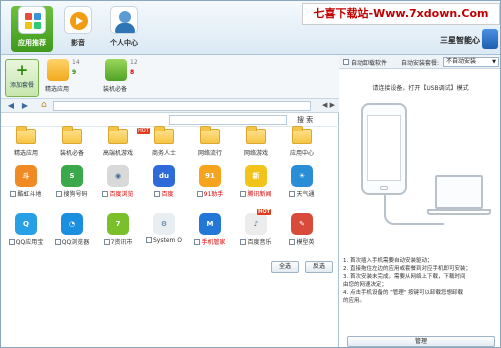 This screenshot has height=348, width=501. Describe the element at coordinates (124, 43) in the screenshot. I see `nav-label: 个人中心` at that location.